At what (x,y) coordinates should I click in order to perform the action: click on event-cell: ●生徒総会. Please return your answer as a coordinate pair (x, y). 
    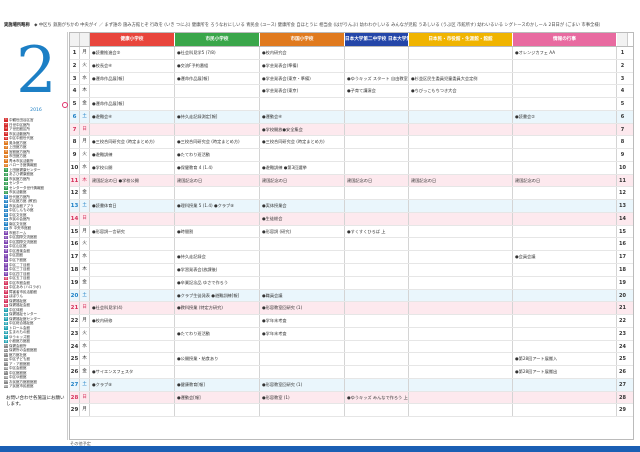
    Looking at the image, I should click on (302, 218).